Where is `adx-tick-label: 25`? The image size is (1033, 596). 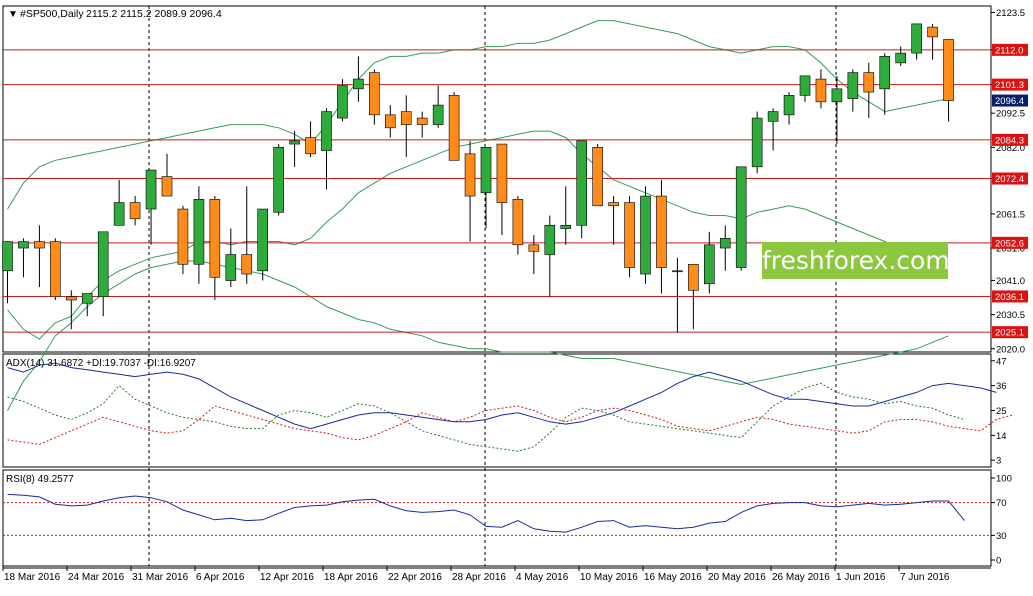 adx-tick-label: 25 is located at coordinates (1001, 411).